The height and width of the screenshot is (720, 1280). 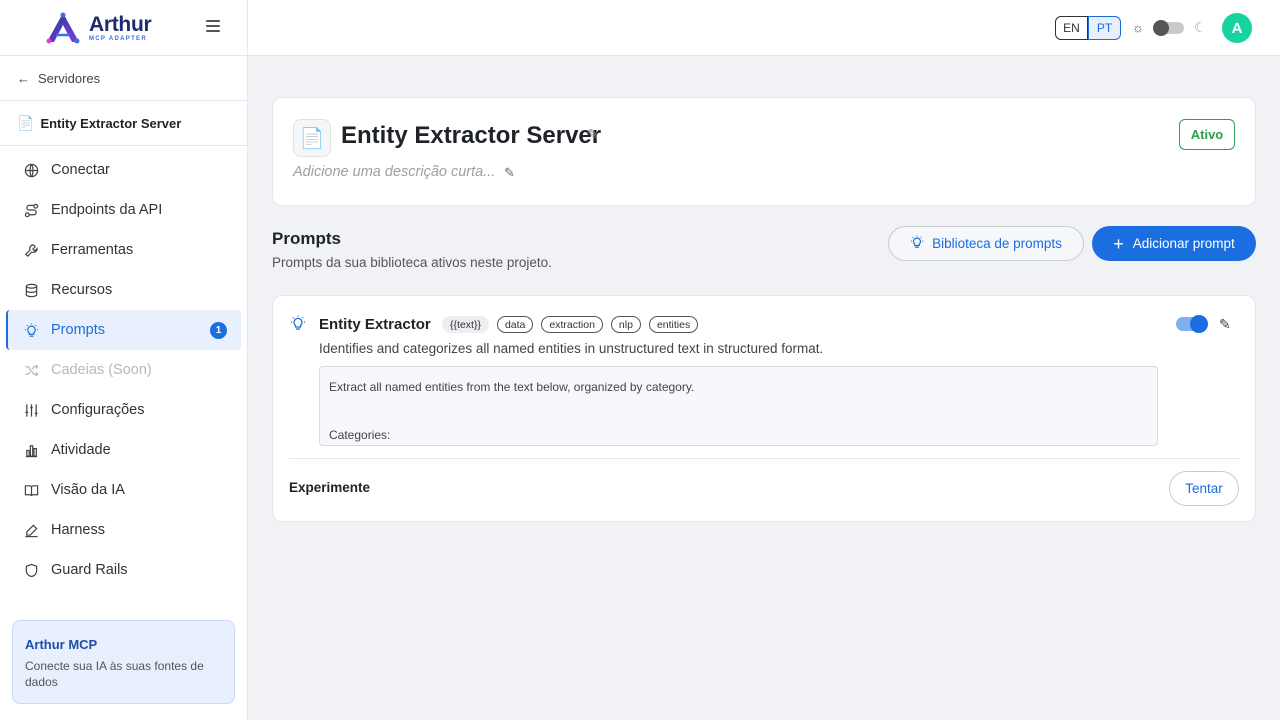 What do you see at coordinates (61, 644) in the screenshot?
I see `promo-title: Arthur MCP` at bounding box center [61, 644].